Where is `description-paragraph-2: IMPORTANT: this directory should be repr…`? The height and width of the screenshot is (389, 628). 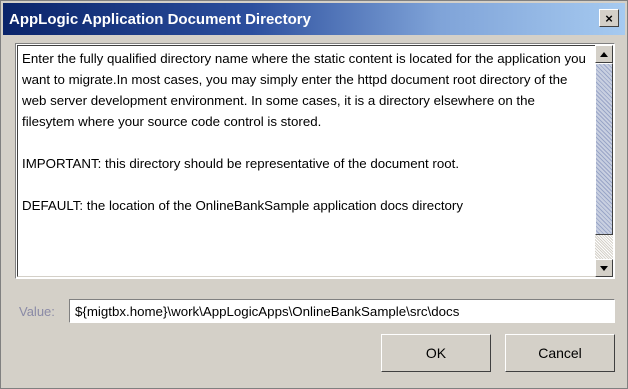
description-paragraph-2: IMPORTANT: this directory should be repr… is located at coordinates (241, 163).